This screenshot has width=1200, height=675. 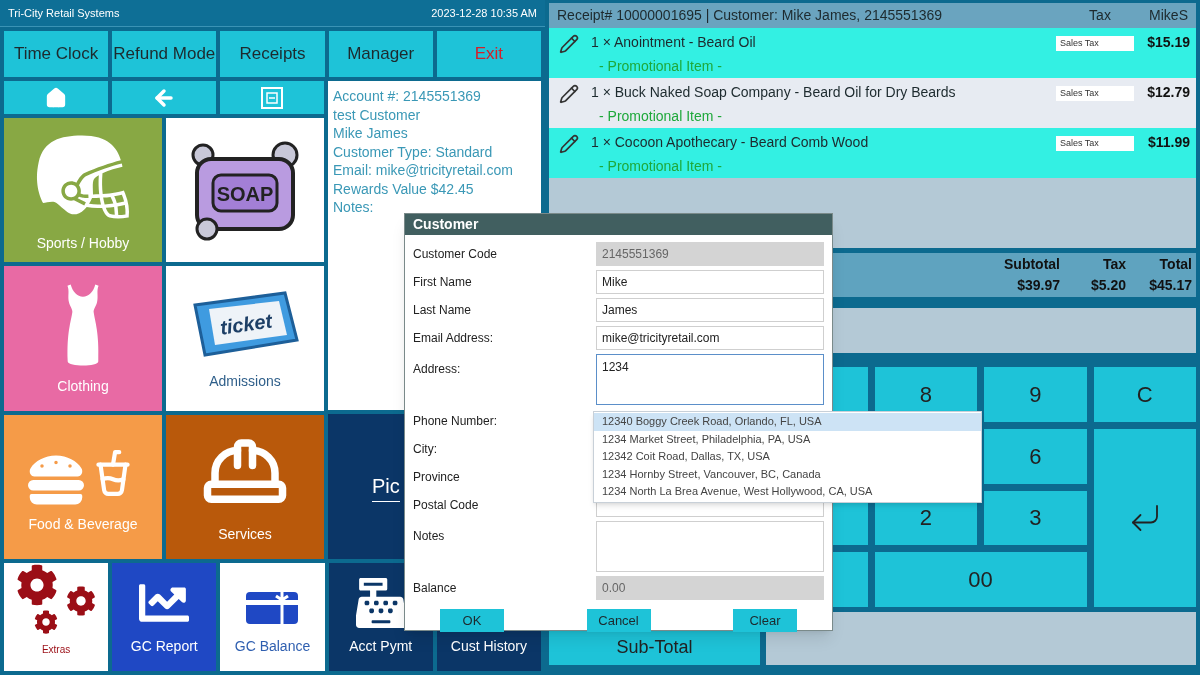 What do you see at coordinates (380, 54) in the screenshot?
I see `toolbar-button: Manager` at bounding box center [380, 54].